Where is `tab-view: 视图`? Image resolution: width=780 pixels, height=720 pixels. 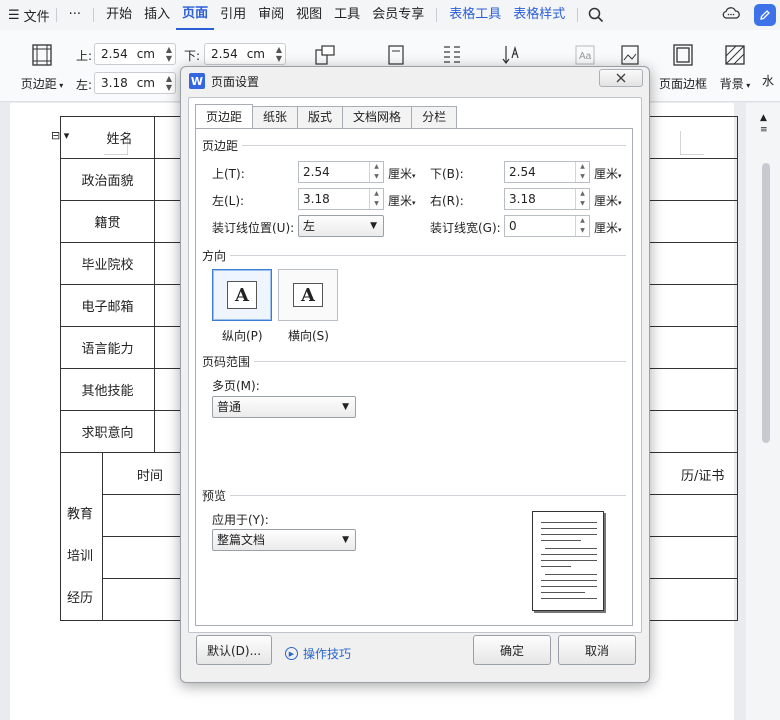 tab-view: 视图 is located at coordinates (309, 15).